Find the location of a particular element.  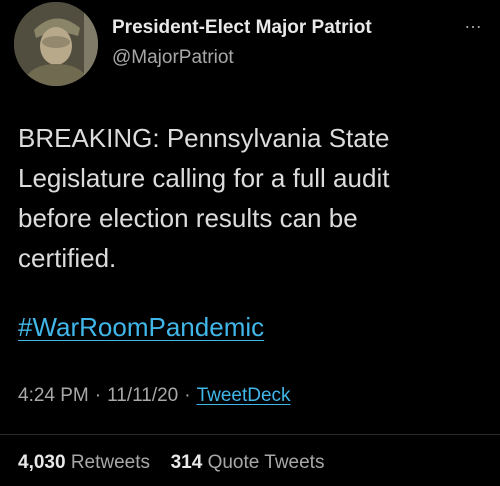

quote-tweets-stat: 314 Quote Tweets is located at coordinates (245, 462).